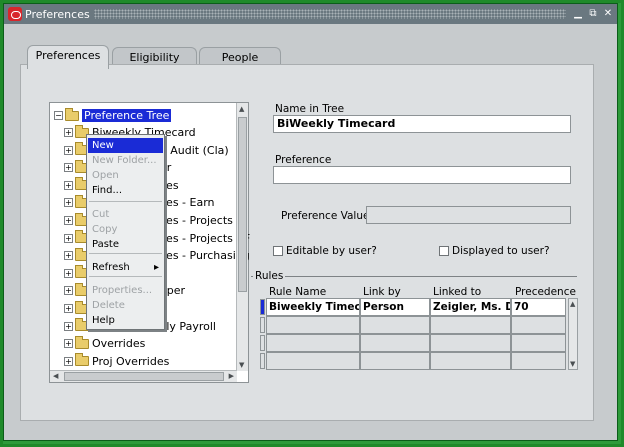 The width and height of the screenshot is (624, 447). Describe the element at coordinates (194, 150) in the screenshot. I see `tree-item-label: e Audit (Cla)` at that location.